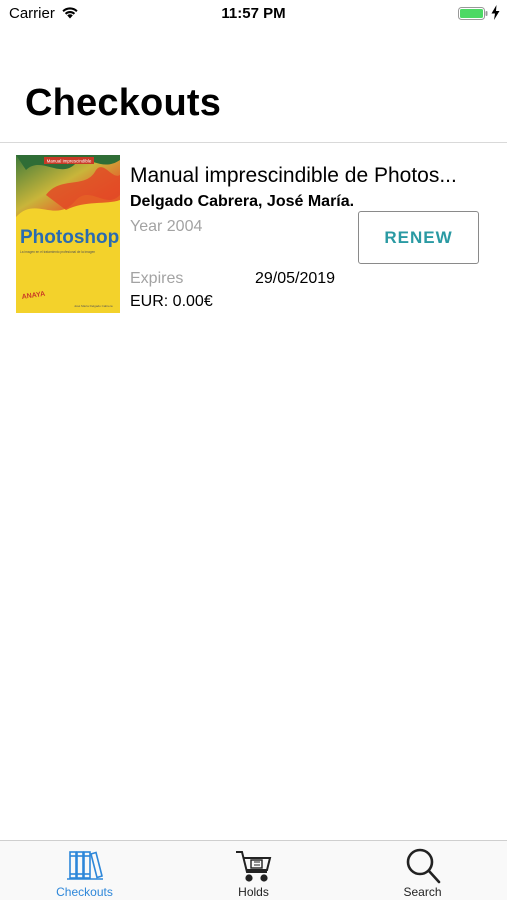 This screenshot has width=507, height=901. I want to click on book-author: Delgado Cabrera, José María., so click(242, 201).